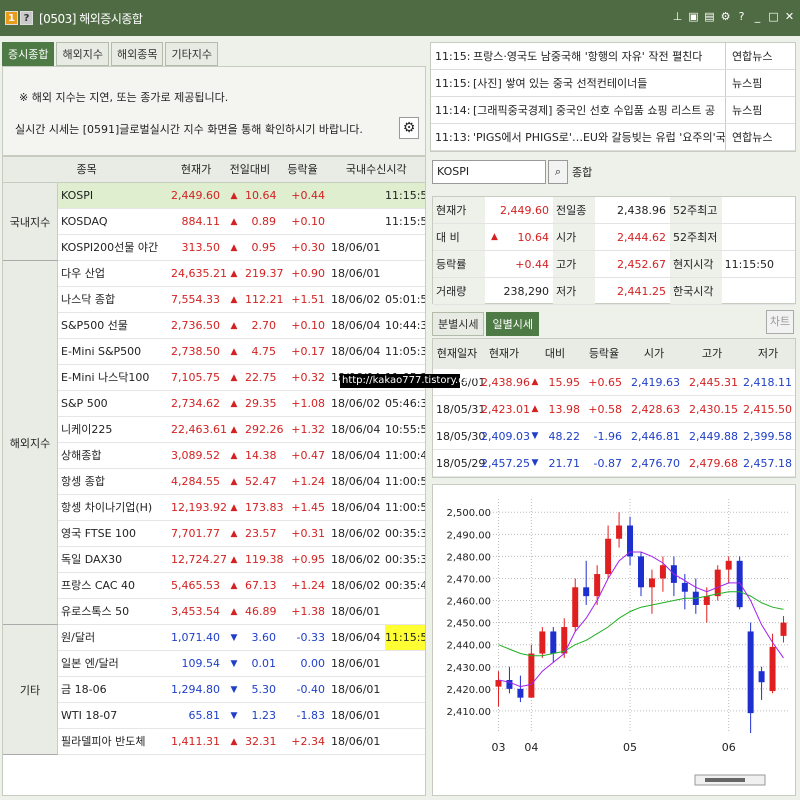  What do you see at coordinates (234, 638) in the screenshot?
I see `down-arrow-icon: ▼` at bounding box center [234, 638].